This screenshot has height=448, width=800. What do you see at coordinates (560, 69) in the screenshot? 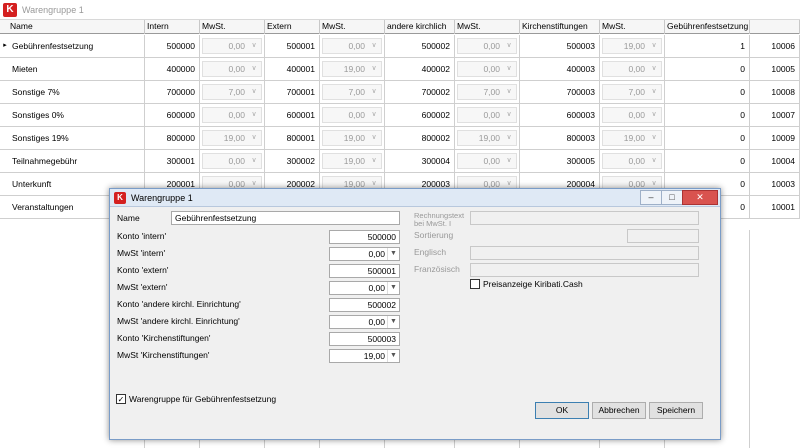
I see `kirchen-cell: 400003` at bounding box center [560, 69].